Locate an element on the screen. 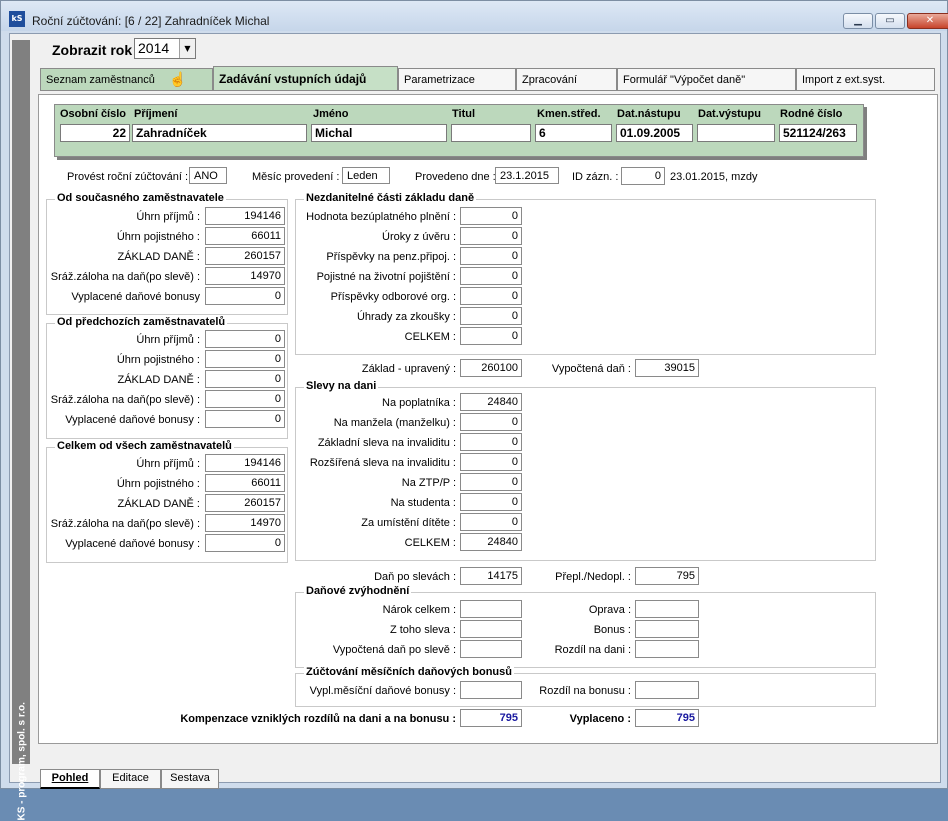 This screenshot has height=821, width=948. year-label: Zobrazit rok is located at coordinates (92, 50).